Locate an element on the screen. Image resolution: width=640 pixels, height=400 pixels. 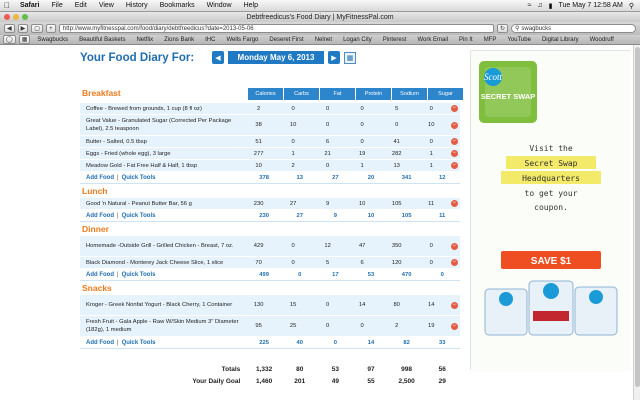
add-icon: + is located at coordinates (50, 28).